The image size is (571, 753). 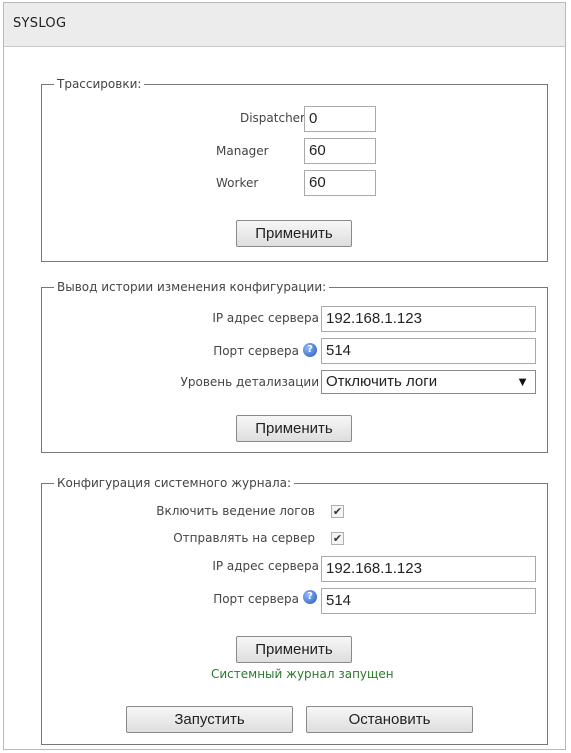 What do you see at coordinates (235, 511) in the screenshot?
I see `enable-logging-label: Включить ведение логов` at bounding box center [235, 511].